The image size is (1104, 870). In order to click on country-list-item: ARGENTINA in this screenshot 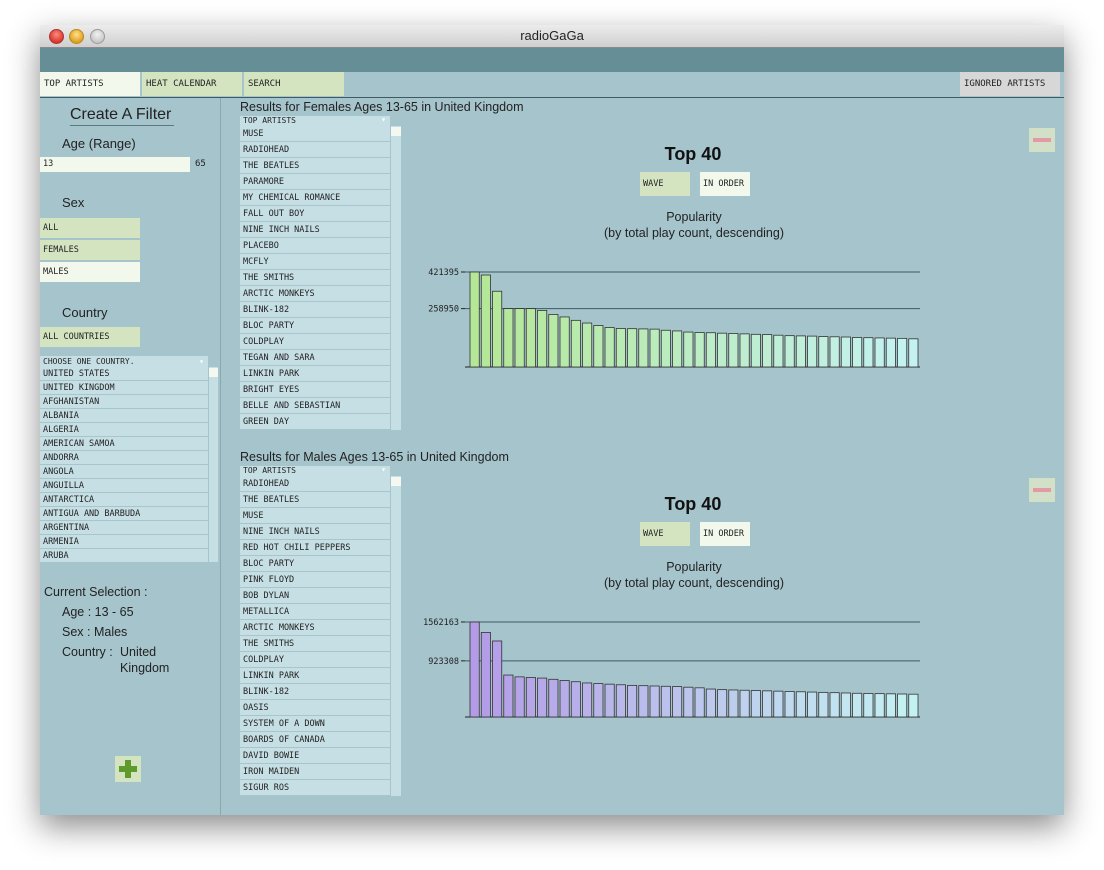, I will do `click(124, 528)`.